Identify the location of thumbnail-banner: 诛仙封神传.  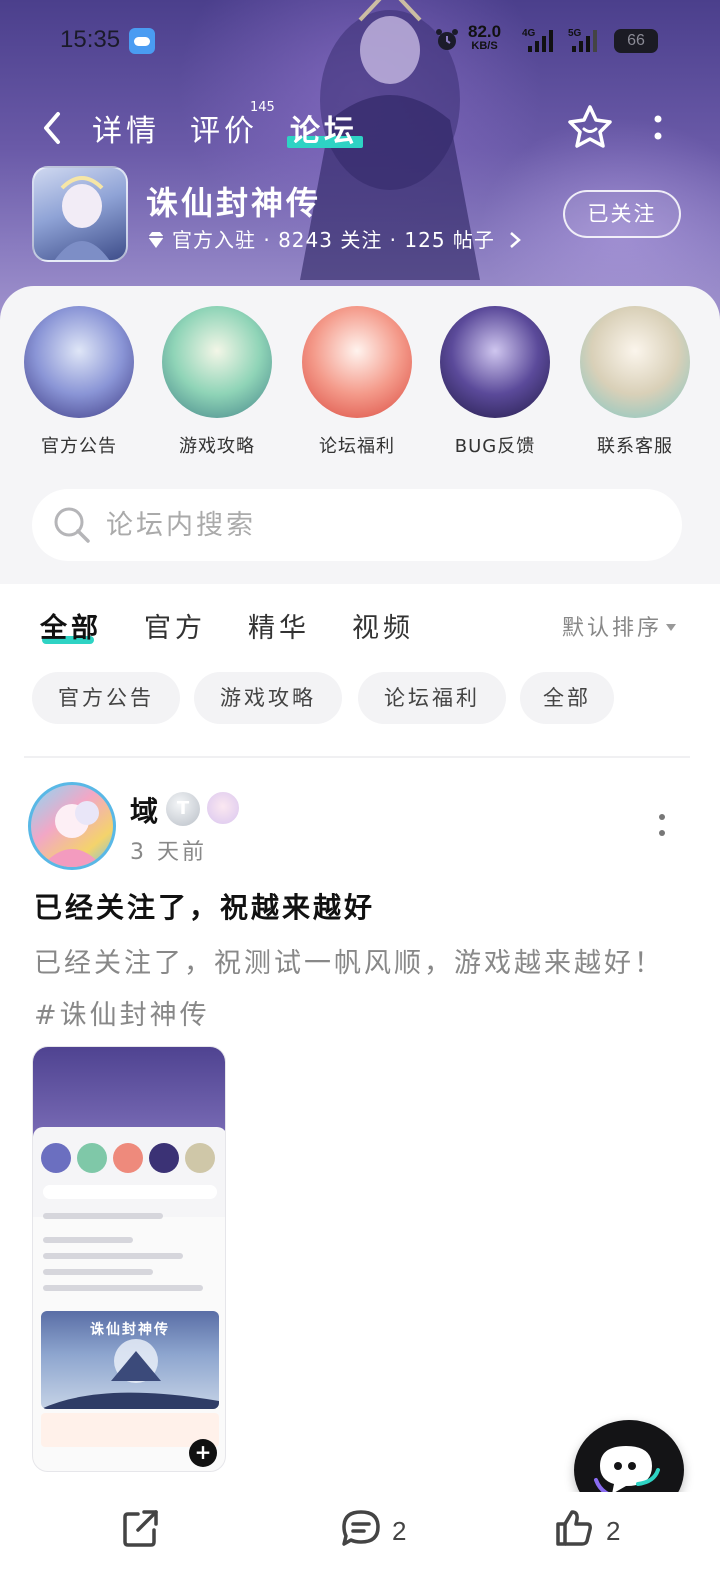
(130, 1360).